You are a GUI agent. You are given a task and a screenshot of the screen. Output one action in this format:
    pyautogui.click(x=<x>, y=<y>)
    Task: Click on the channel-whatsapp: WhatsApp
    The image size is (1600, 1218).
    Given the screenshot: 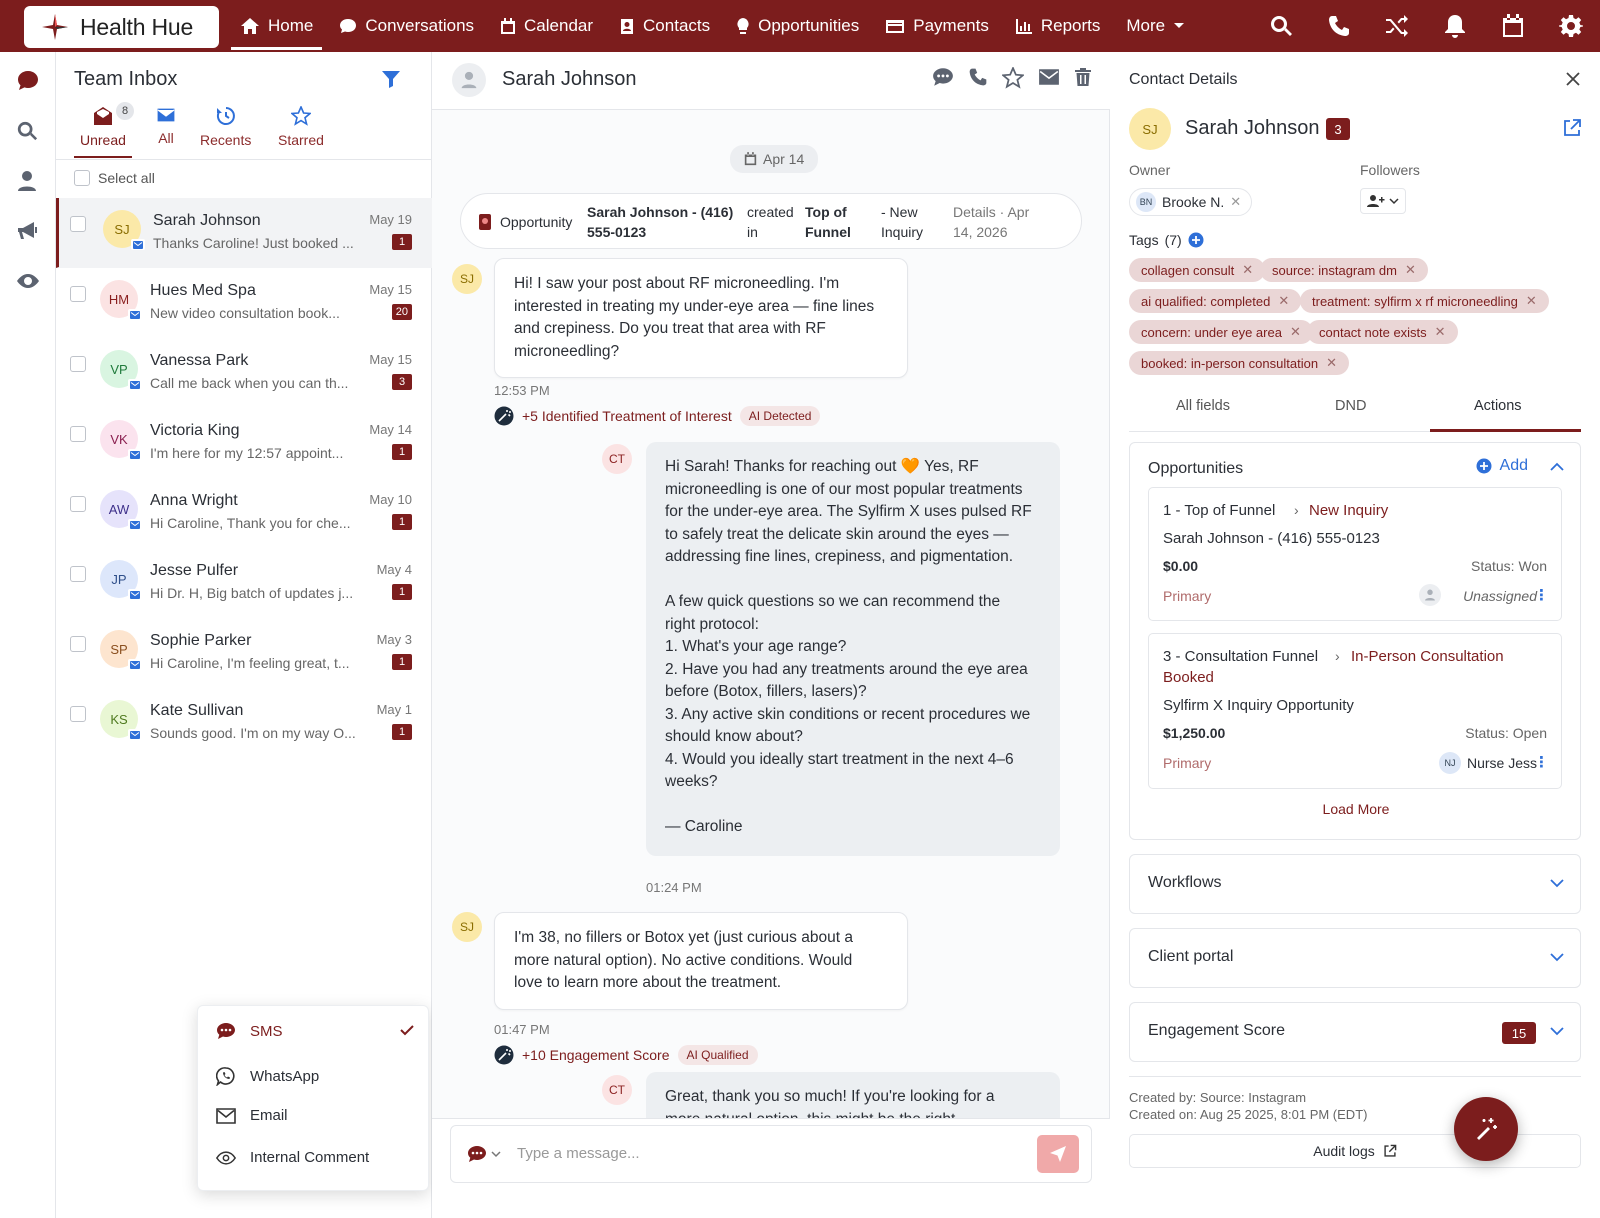 What is the action you would take?
    pyautogui.click(x=267, y=1076)
    